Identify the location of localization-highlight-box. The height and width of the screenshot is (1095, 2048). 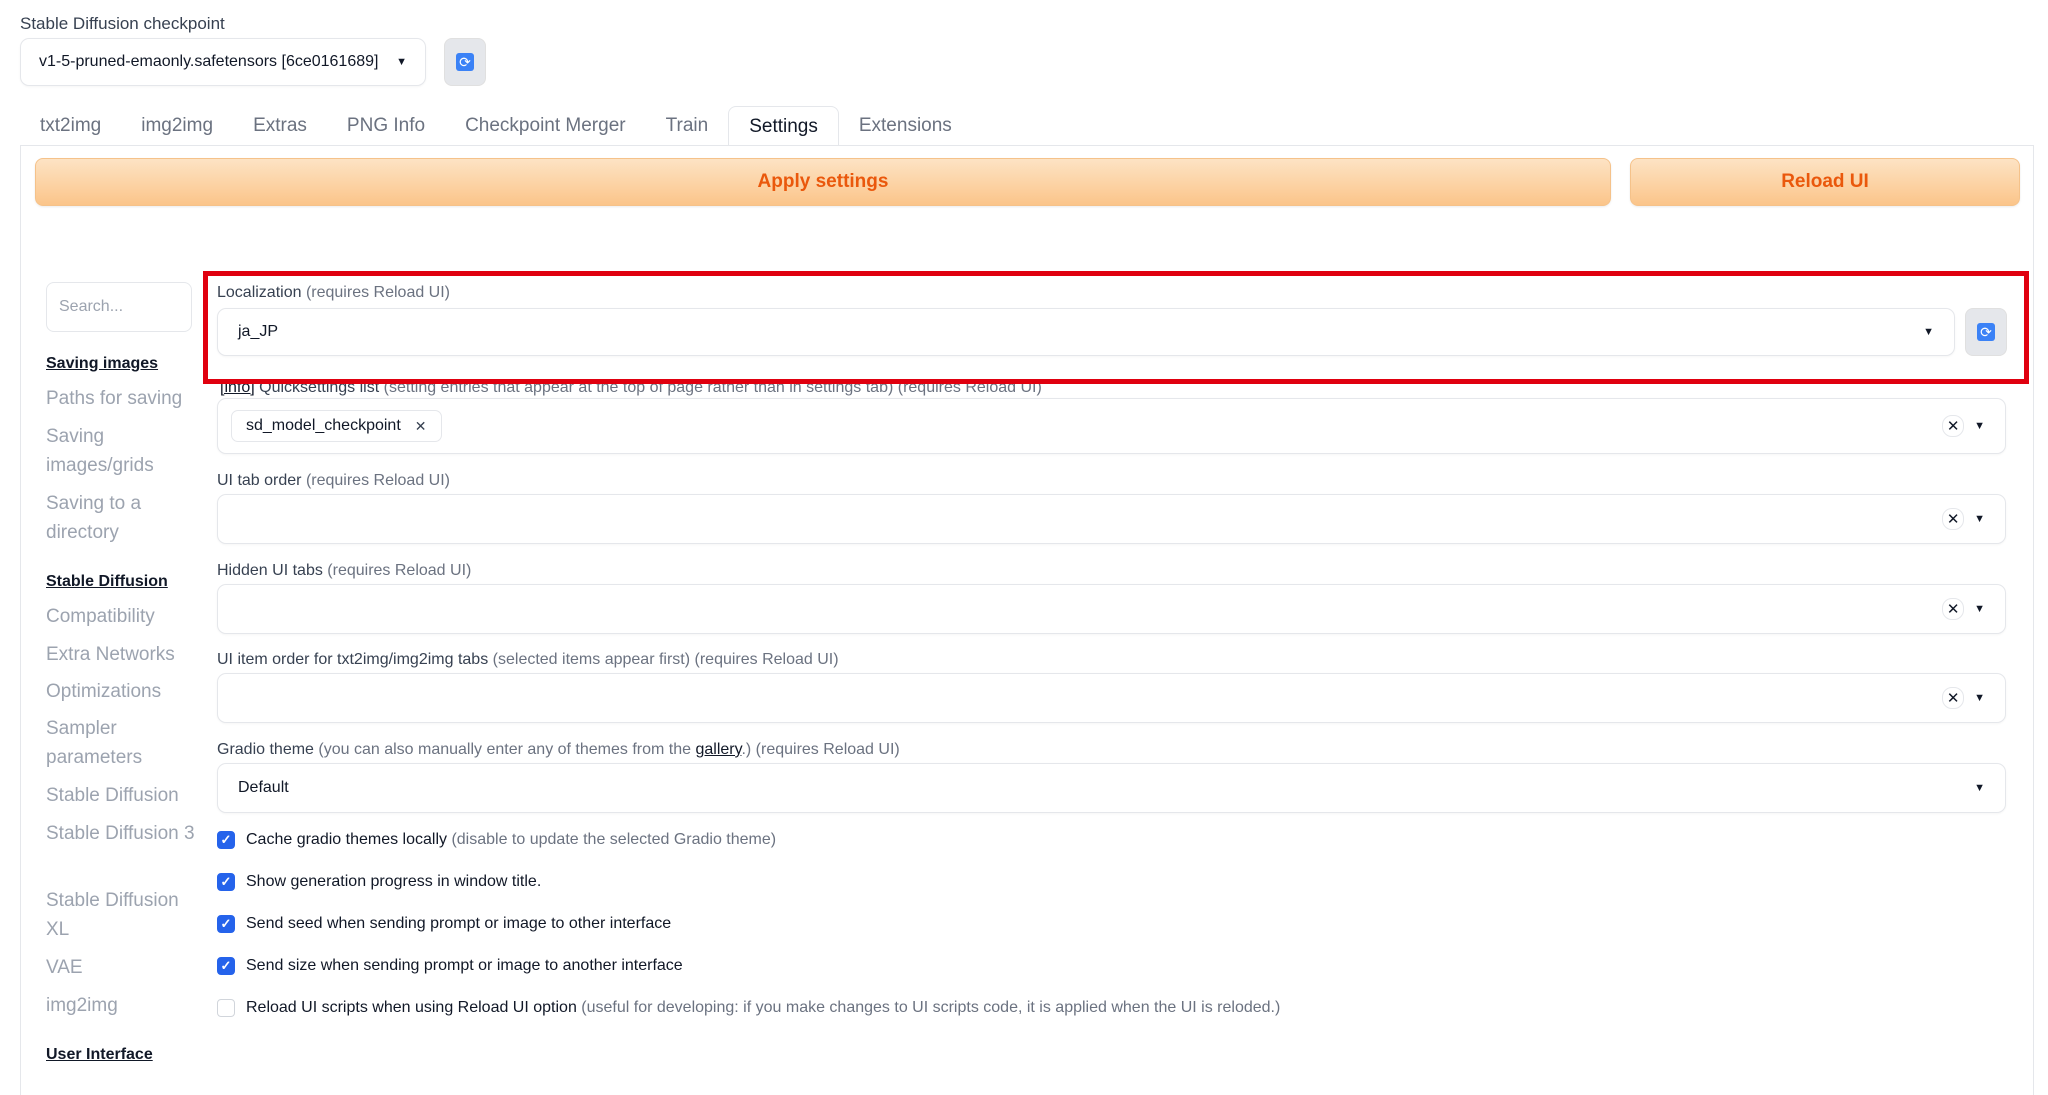
(1116, 327).